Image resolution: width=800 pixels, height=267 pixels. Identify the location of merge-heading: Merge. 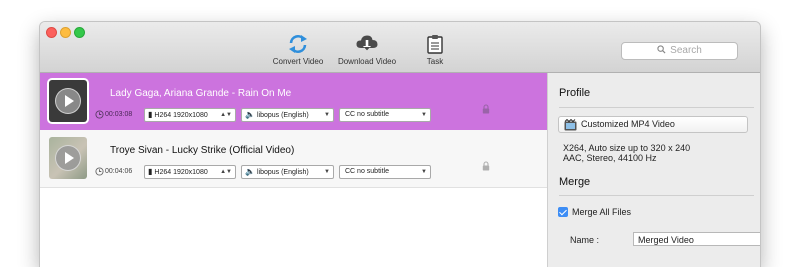
(575, 182).